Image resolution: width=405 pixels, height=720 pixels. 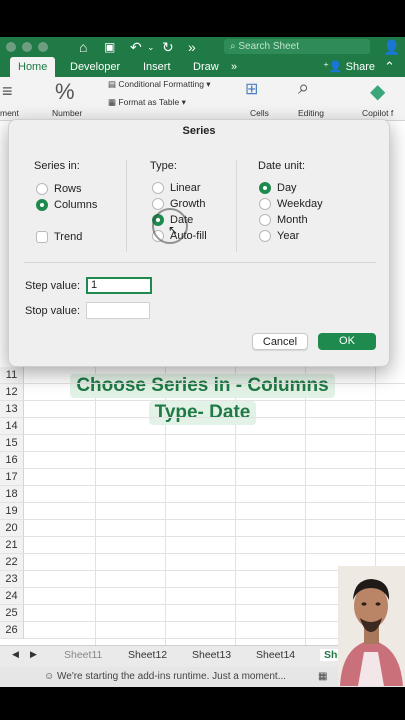 I want to click on cancel-button: Cancel, so click(x=280, y=341).